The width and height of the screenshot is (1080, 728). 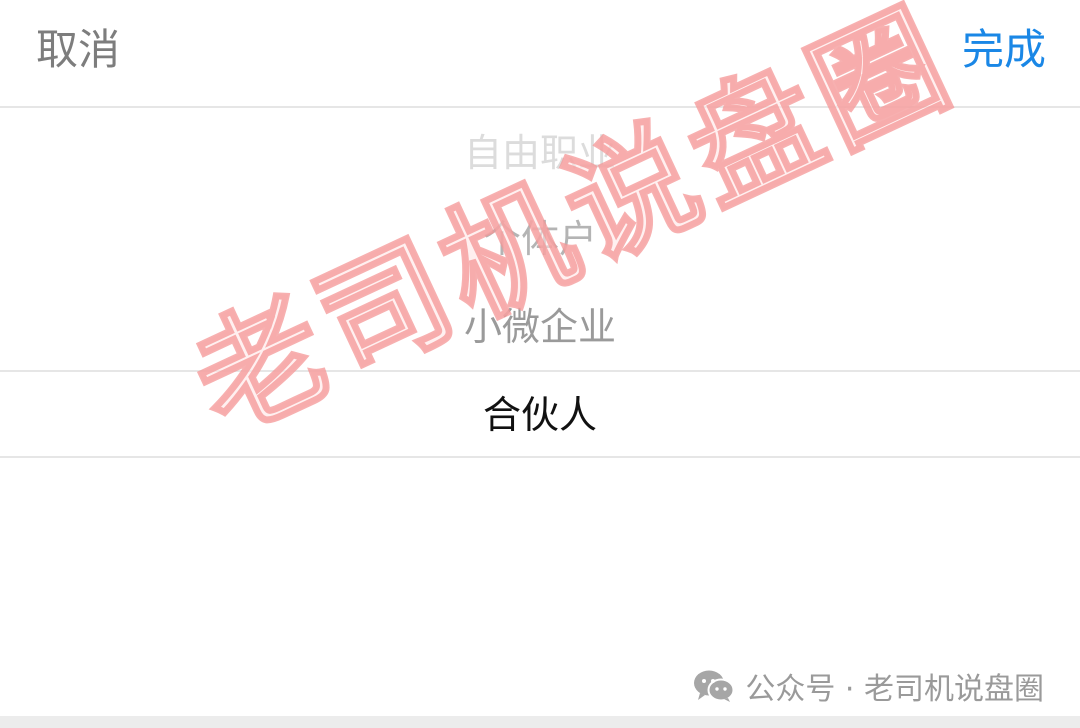 I want to click on footer-attribution: 公众号 · 老司机说盘圈, so click(x=868, y=686).